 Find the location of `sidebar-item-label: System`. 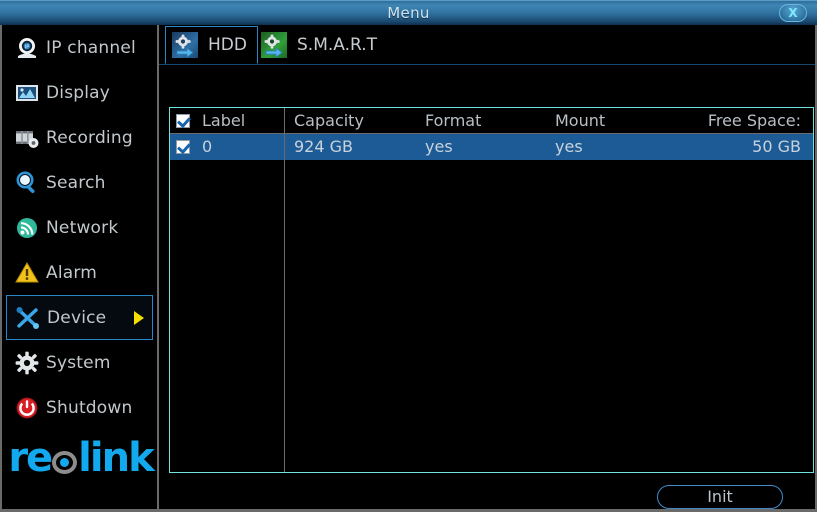

sidebar-item-label: System is located at coordinates (78, 362).